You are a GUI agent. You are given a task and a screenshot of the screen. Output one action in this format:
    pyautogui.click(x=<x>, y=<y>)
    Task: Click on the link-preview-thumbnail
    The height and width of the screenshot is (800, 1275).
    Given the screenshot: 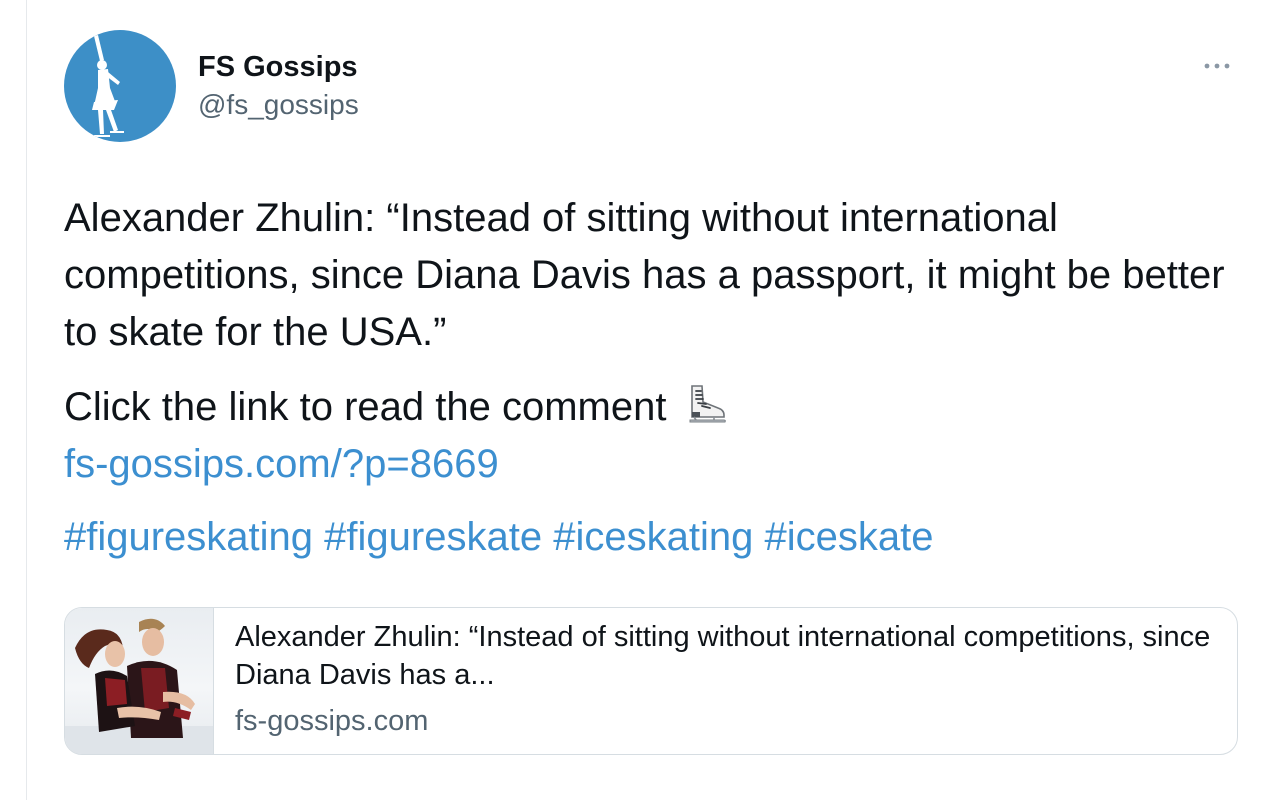 What is the action you would take?
    pyautogui.click(x=139, y=681)
    